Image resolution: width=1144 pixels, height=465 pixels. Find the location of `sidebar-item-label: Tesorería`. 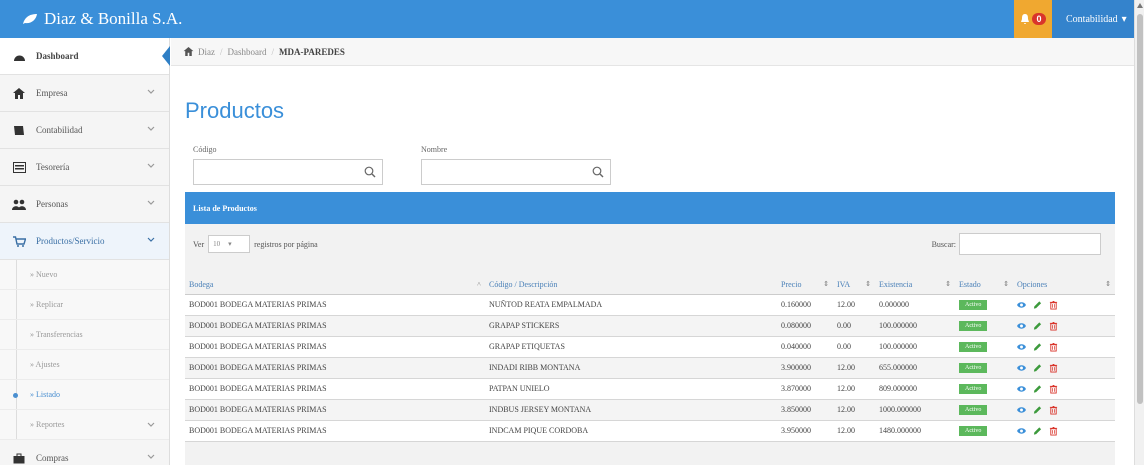

sidebar-item-label: Tesorería is located at coordinates (53, 167).